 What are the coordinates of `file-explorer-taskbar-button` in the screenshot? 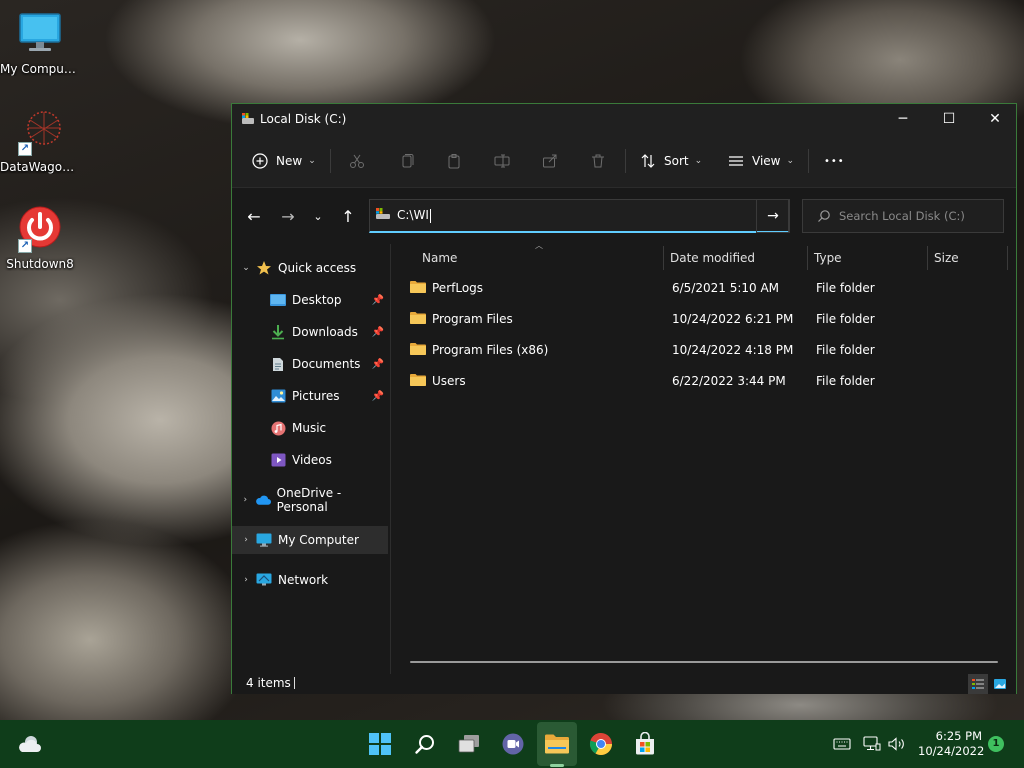 It's located at (557, 744).